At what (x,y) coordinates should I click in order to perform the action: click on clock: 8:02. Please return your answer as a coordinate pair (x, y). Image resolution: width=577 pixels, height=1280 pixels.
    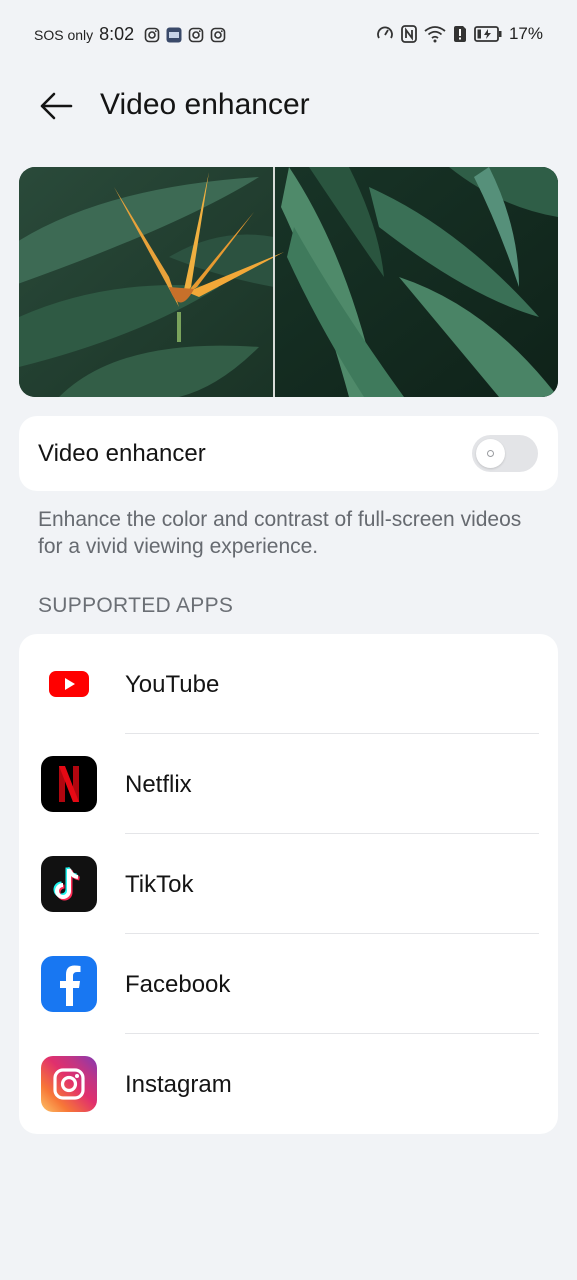
    Looking at the image, I should click on (117, 34).